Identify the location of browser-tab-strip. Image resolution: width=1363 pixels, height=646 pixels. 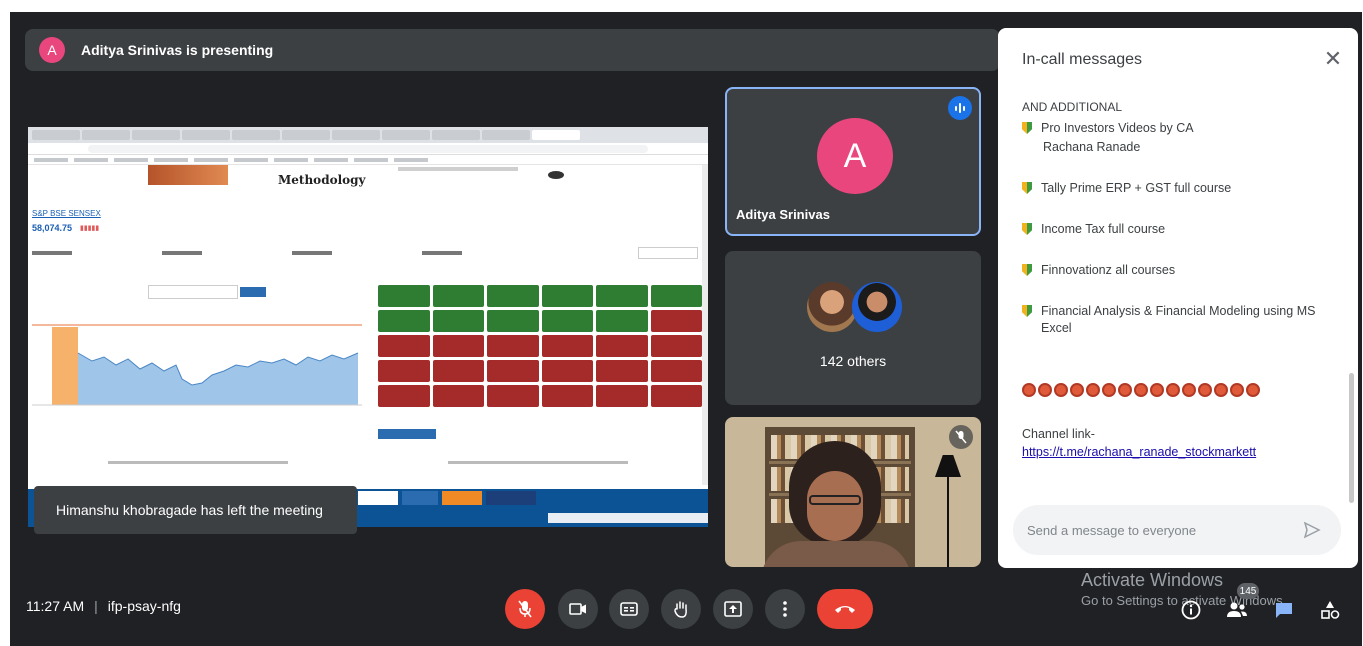
(368, 135).